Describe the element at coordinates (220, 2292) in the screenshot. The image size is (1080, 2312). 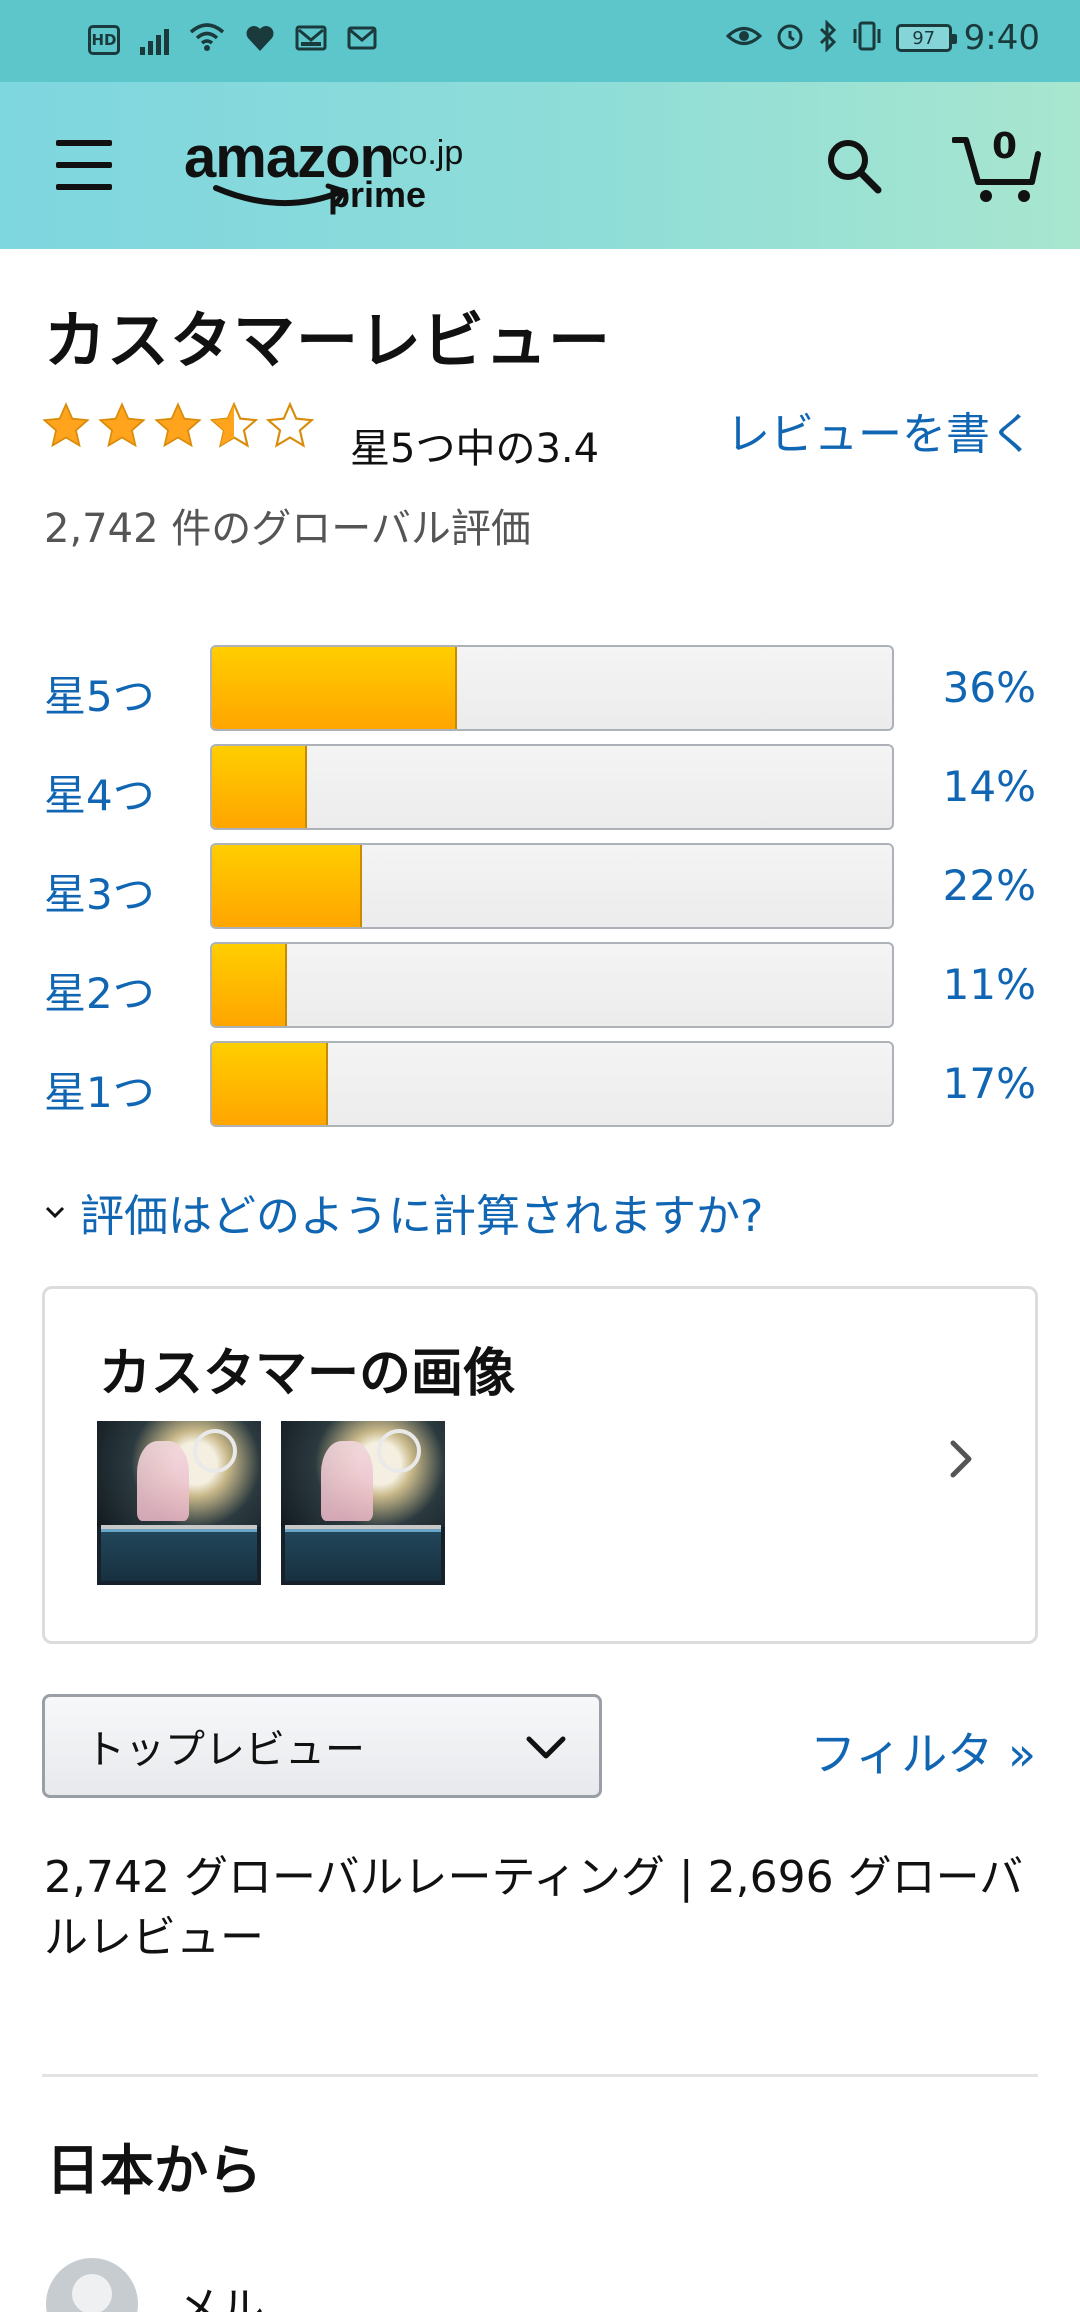
I see `reviewer-name: メル` at that location.